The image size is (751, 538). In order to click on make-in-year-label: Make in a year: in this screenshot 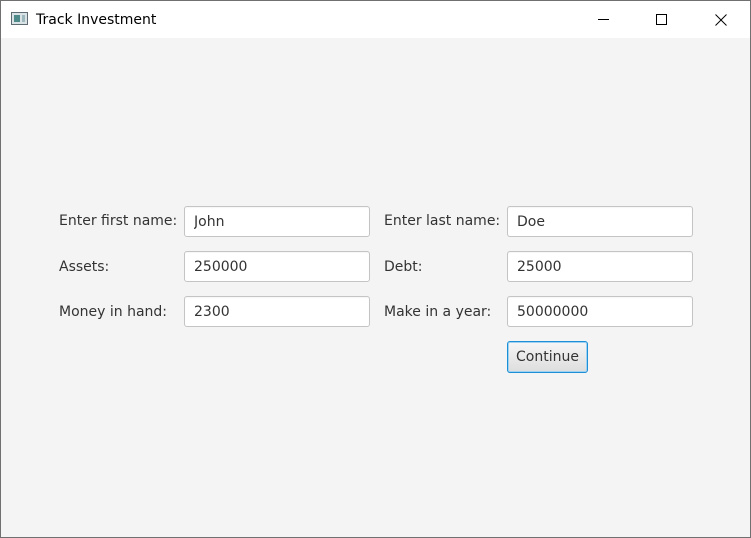, I will do `click(438, 312)`.